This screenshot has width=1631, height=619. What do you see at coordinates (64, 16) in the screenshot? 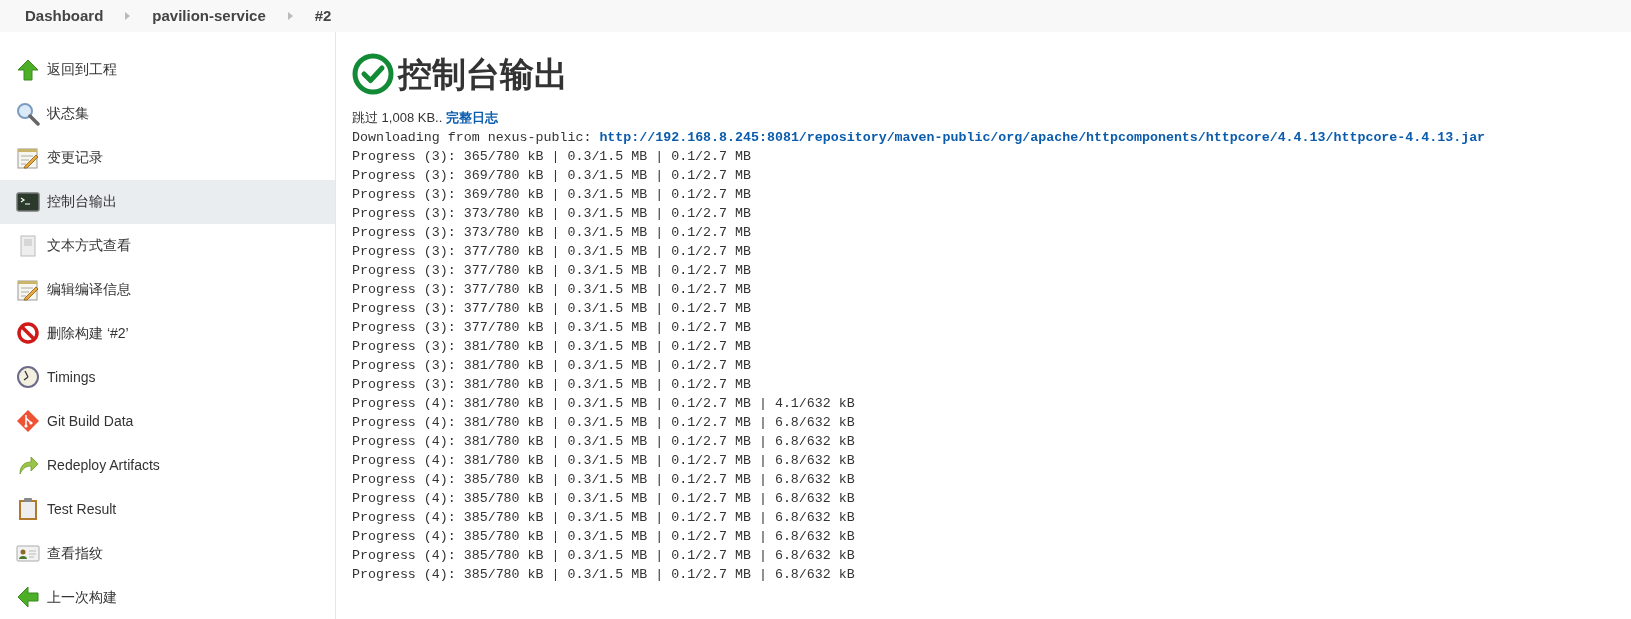
I see `breadcrumb-link: Dashboard` at bounding box center [64, 16].